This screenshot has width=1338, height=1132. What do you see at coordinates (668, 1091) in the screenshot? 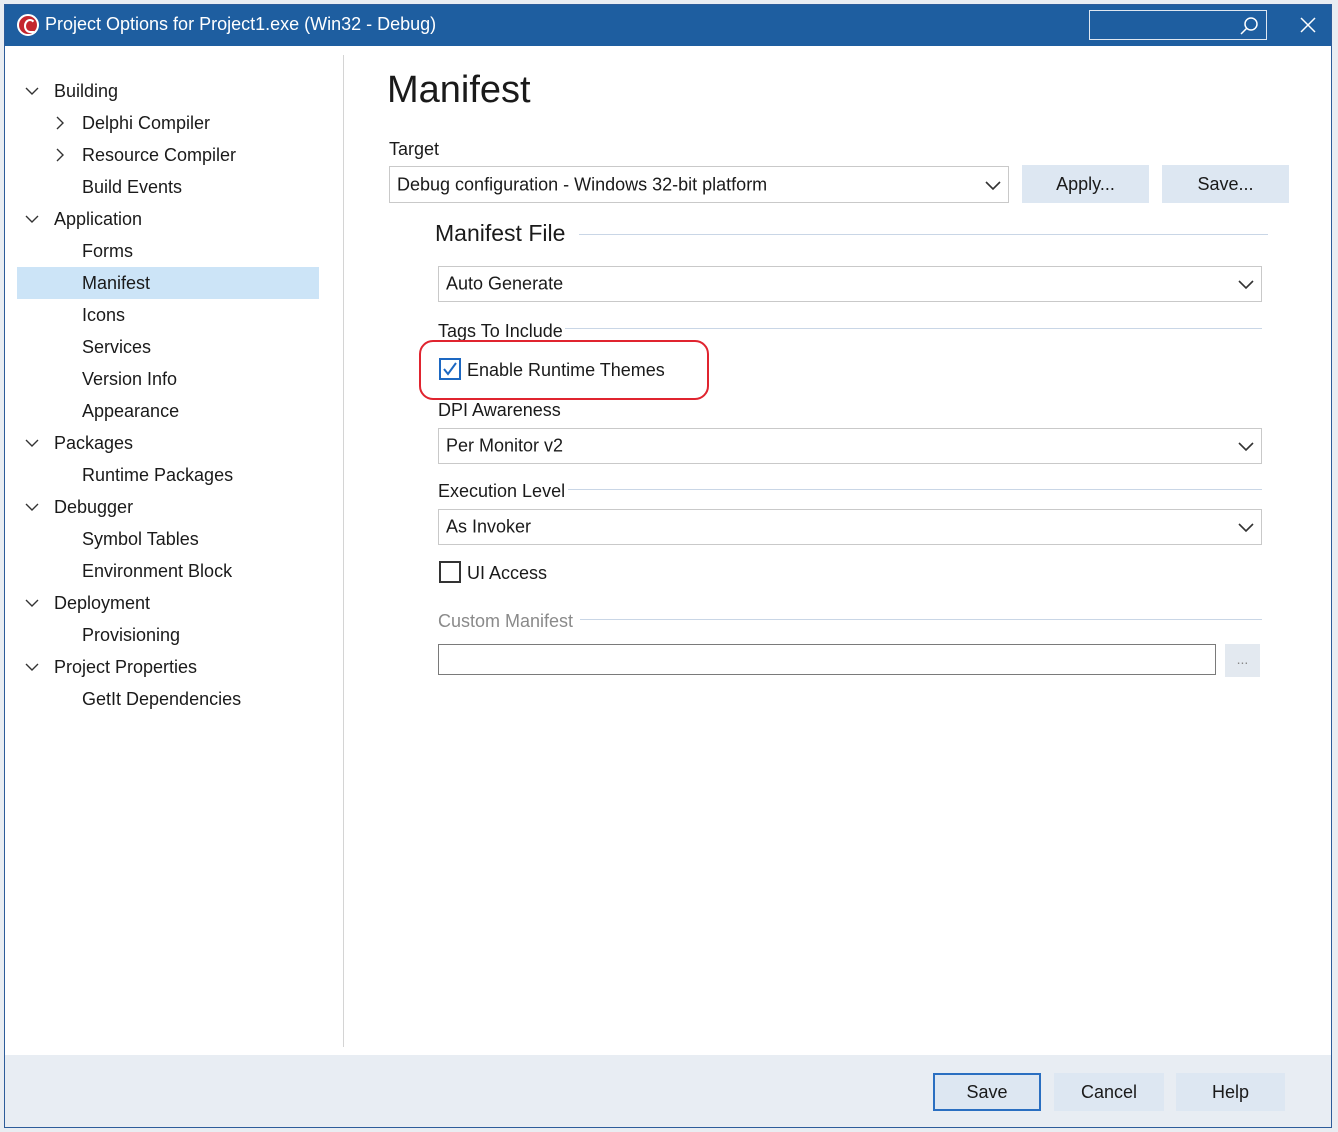
I see `dialog-footer: Save Cancel Help` at bounding box center [668, 1091].